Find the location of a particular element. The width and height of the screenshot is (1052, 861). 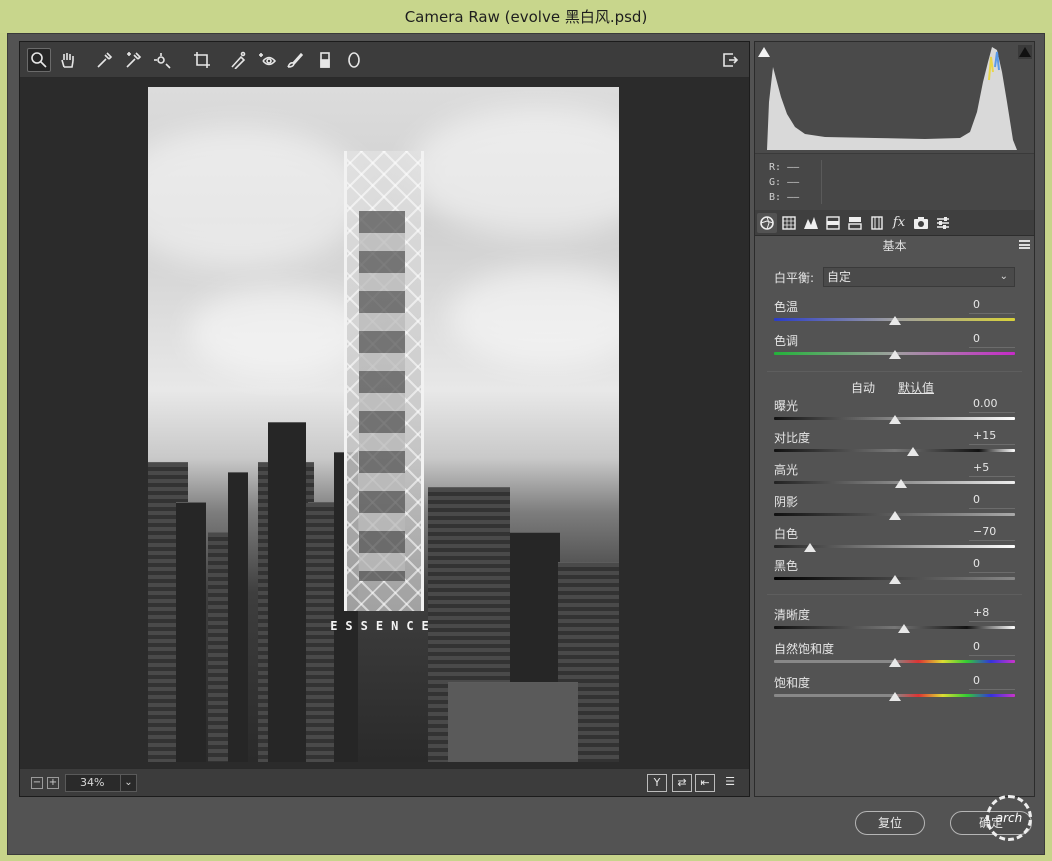

tab-detail-icon is located at coordinates (811, 223).